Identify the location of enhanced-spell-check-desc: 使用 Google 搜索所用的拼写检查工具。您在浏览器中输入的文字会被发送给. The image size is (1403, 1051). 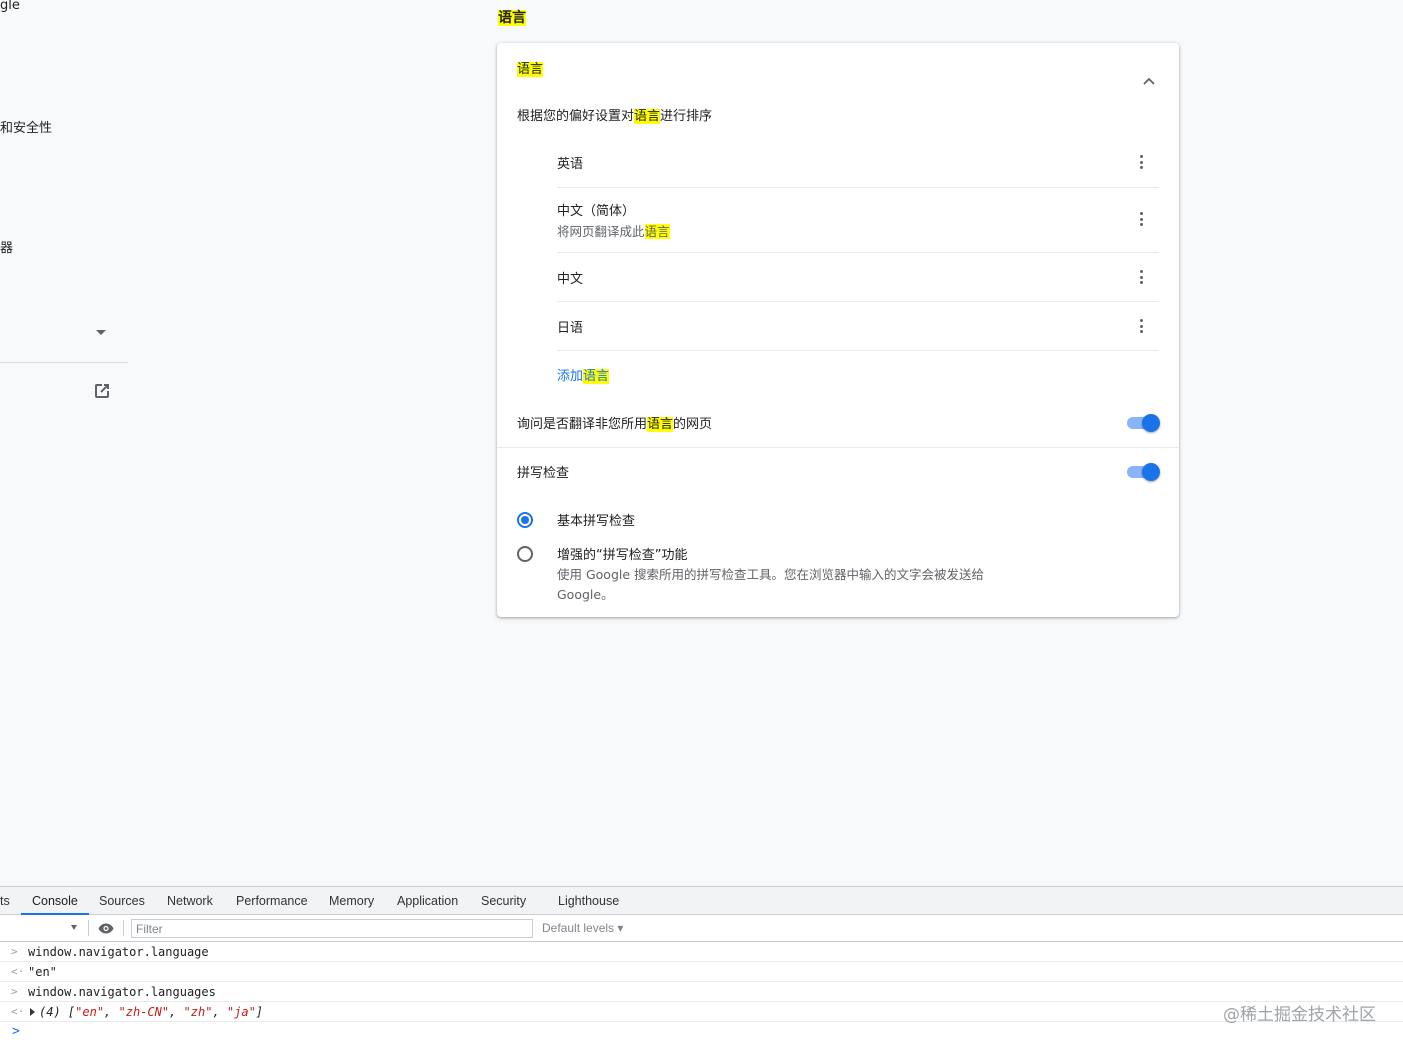
(771, 574).